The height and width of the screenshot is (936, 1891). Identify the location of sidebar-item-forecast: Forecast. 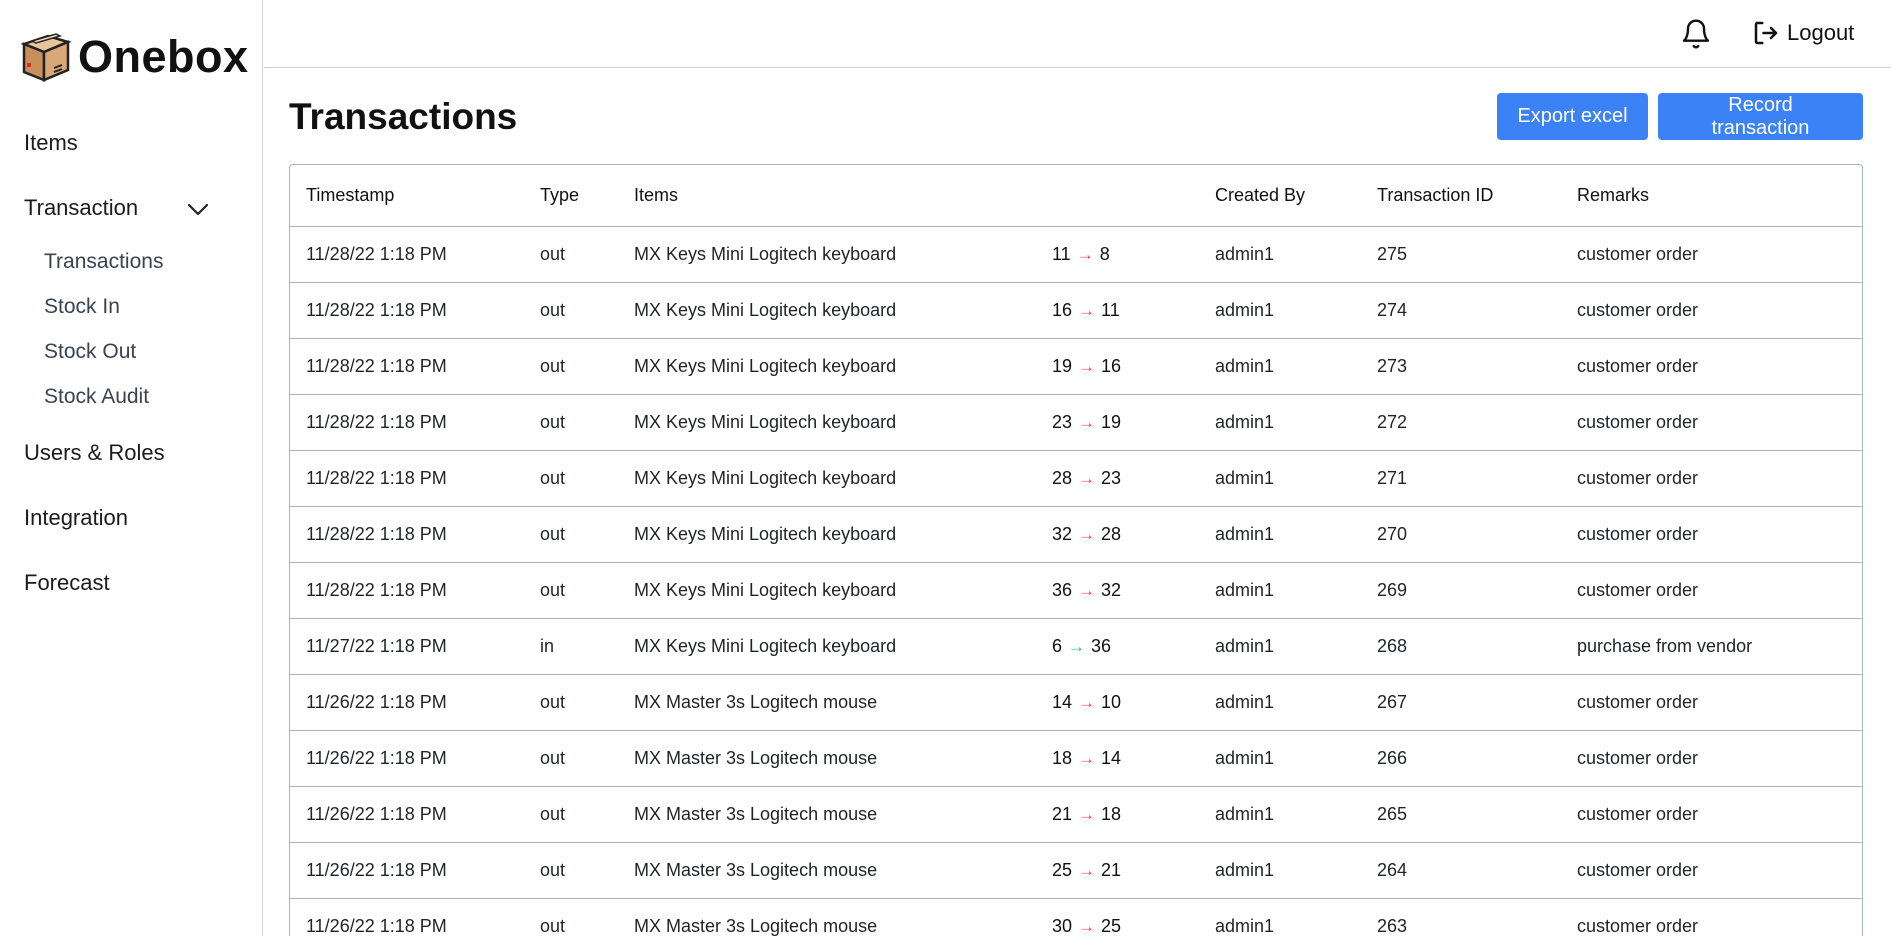
(67, 583).